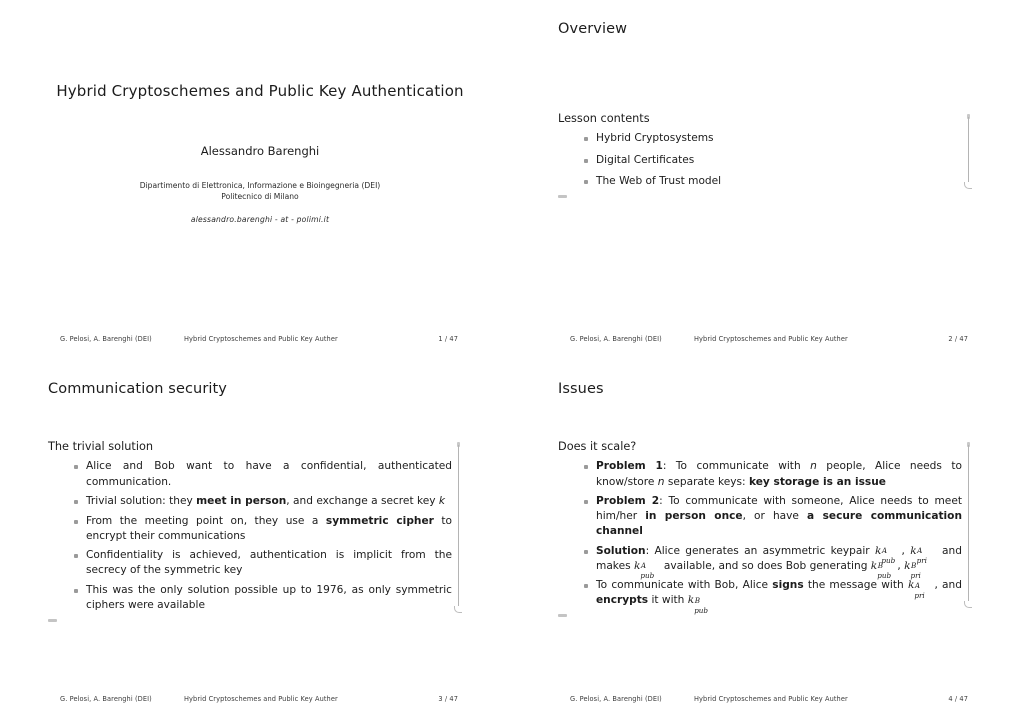 The width and height of the screenshot is (1020, 721). What do you see at coordinates (958, 339) in the screenshot?
I see `footer-page-number: 2 / 47` at bounding box center [958, 339].